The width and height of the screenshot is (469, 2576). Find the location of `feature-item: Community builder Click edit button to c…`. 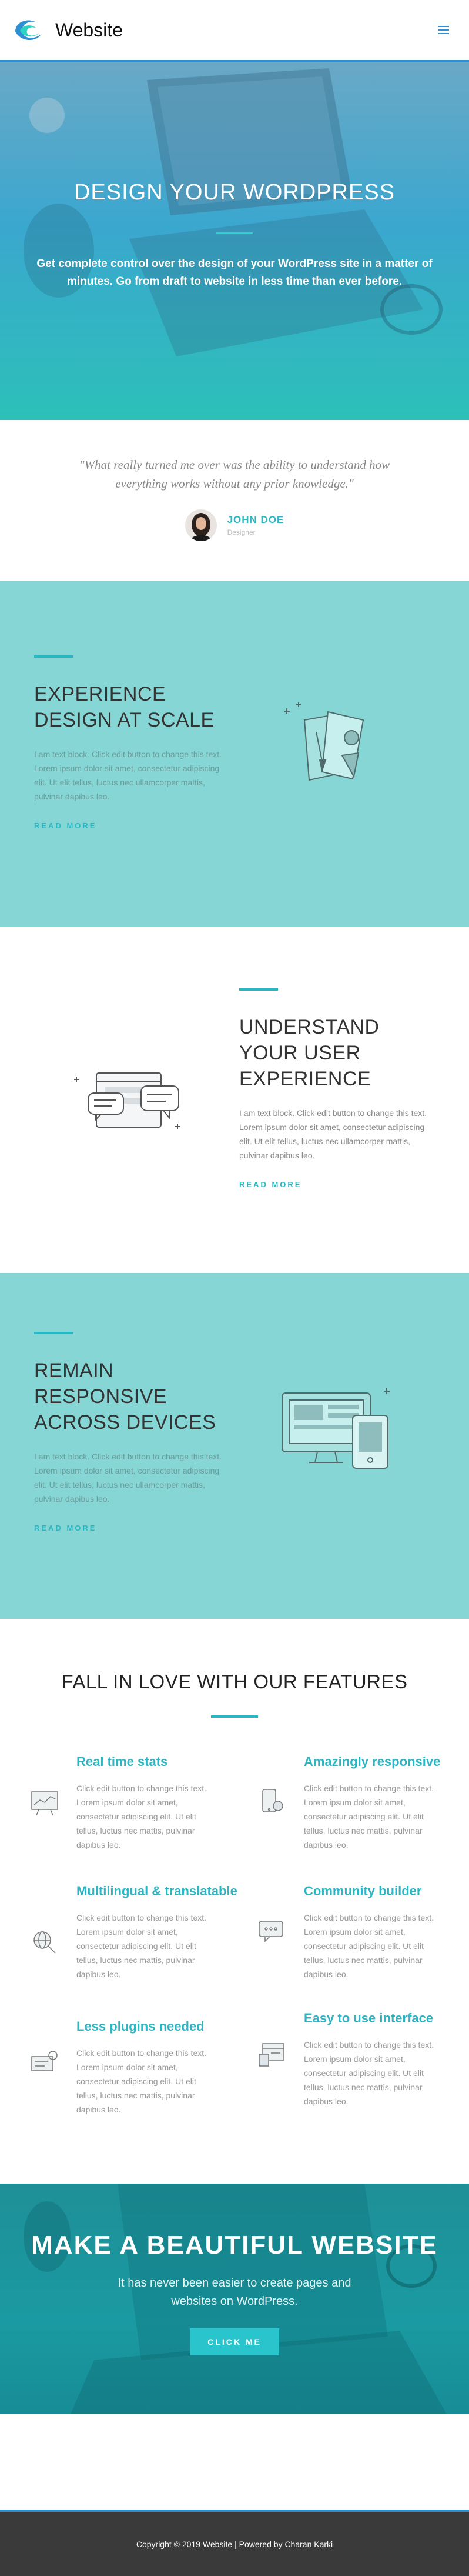

feature-item: Community builder Click edit button to c… is located at coordinates (364, 1932).